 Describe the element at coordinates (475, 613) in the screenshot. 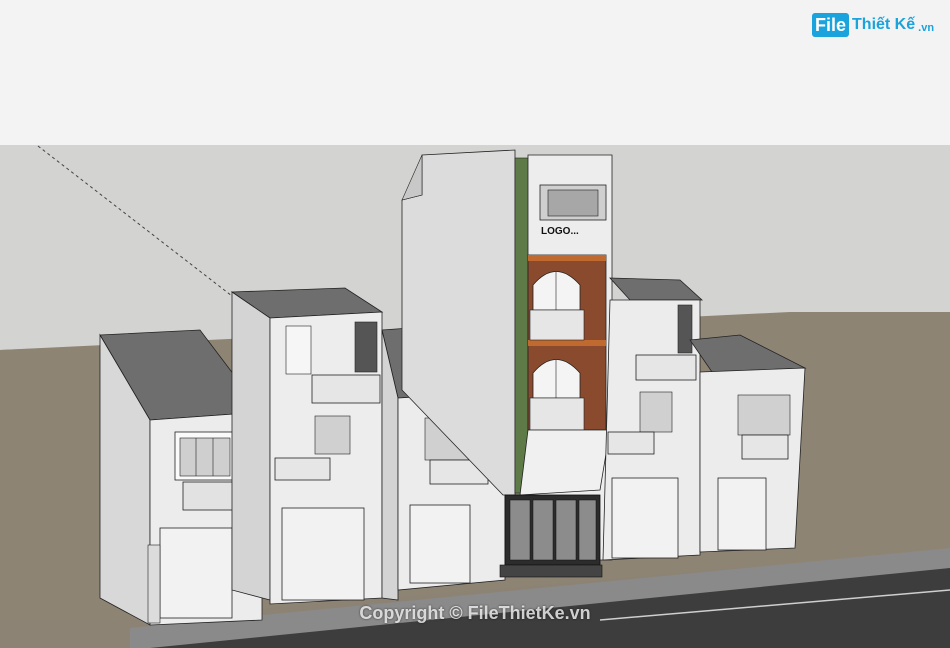

I see `copyright-watermark: Copyright © FileThietKe.vn` at that location.